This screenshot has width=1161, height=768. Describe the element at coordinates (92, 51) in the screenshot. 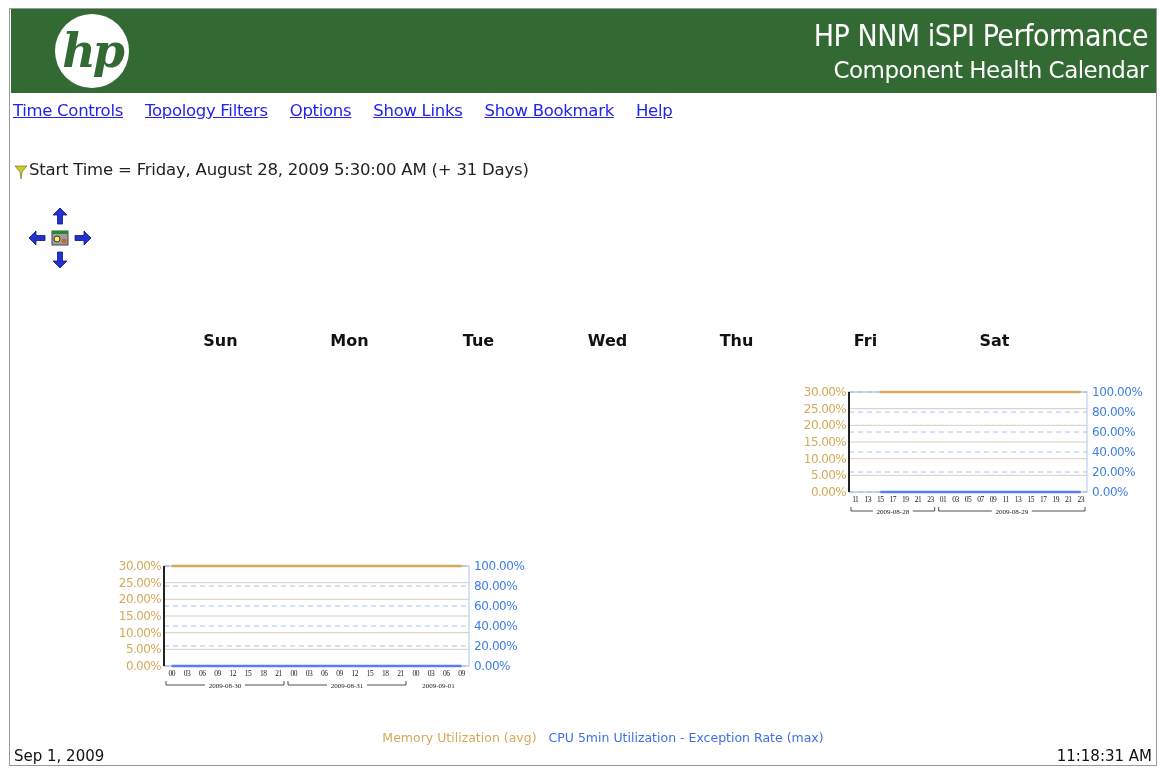

I see `logo: hp` at that location.